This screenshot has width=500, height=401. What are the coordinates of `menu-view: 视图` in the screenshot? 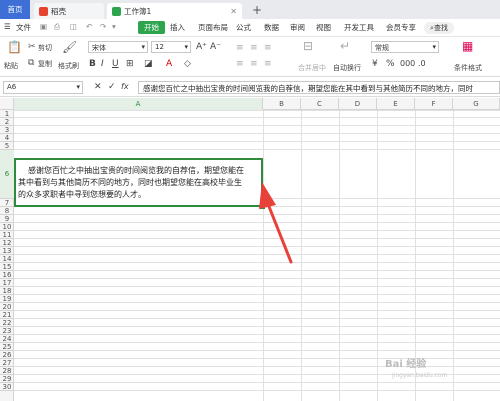 It's located at (323, 27).